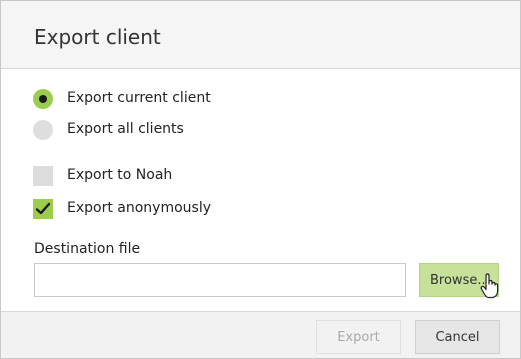 The width and height of the screenshot is (521, 359). Describe the element at coordinates (43, 99) in the screenshot. I see `export-current-client-radio` at that location.